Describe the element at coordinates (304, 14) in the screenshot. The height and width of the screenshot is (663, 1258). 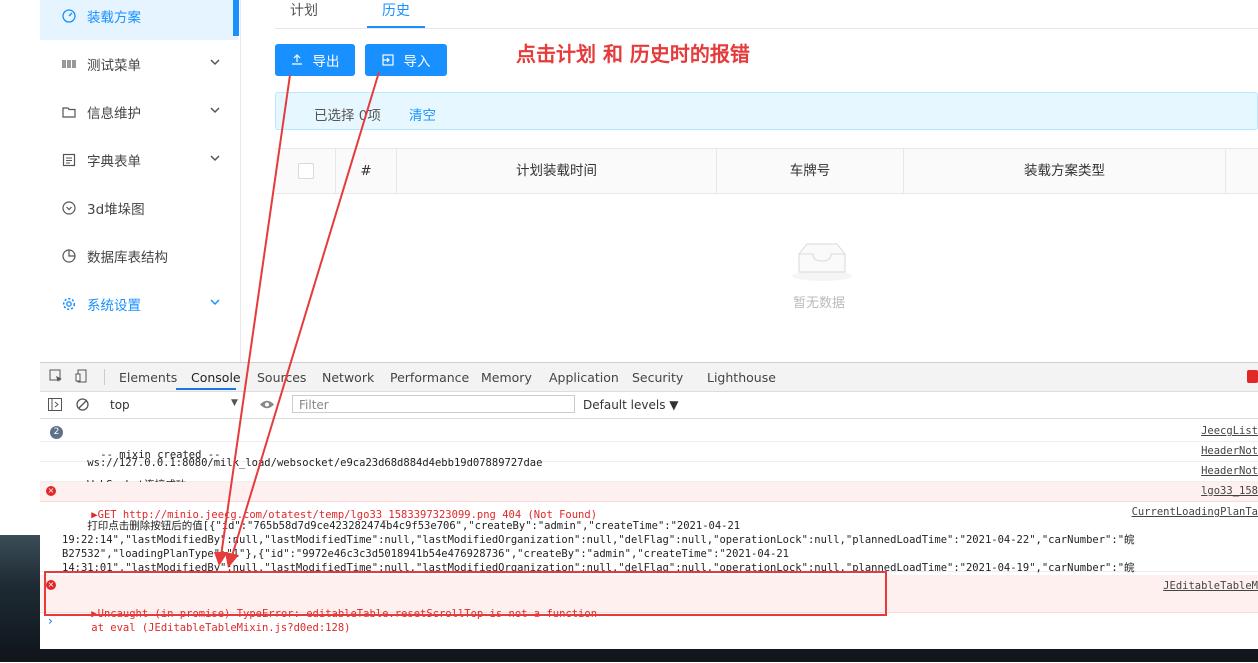
I see `tab-plan: 计划` at that location.